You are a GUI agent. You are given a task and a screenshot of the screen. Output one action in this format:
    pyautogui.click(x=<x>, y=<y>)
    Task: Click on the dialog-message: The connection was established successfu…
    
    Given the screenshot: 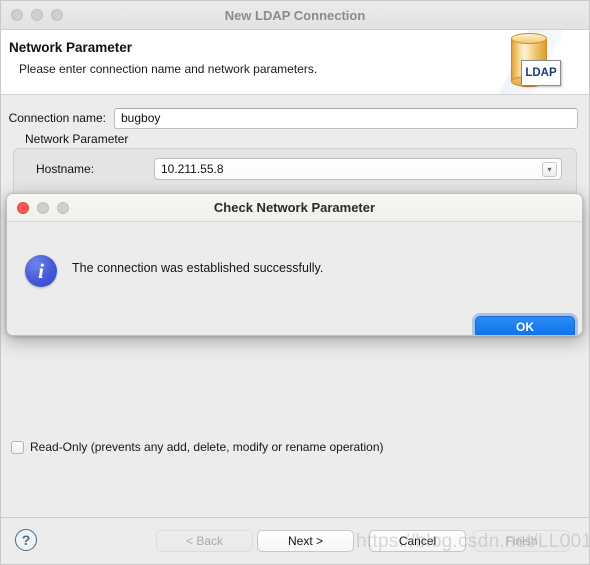 What is the action you would take?
    pyautogui.click(x=198, y=268)
    